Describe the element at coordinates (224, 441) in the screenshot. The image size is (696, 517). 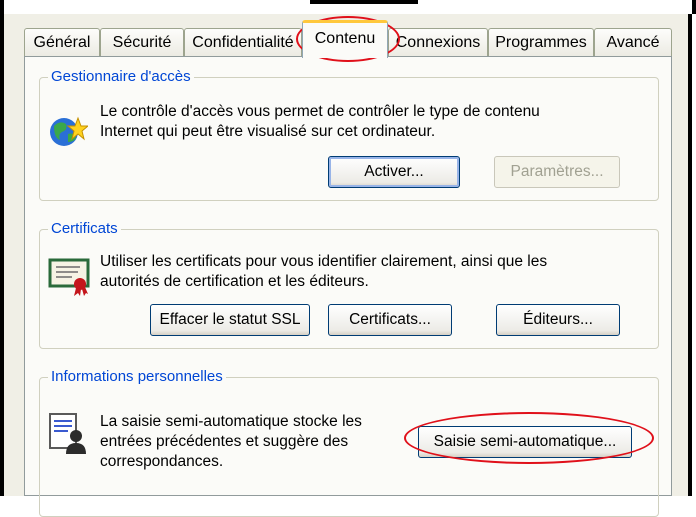
I see `personal-desc-line2: entrées précédentes et suggère des` at that location.